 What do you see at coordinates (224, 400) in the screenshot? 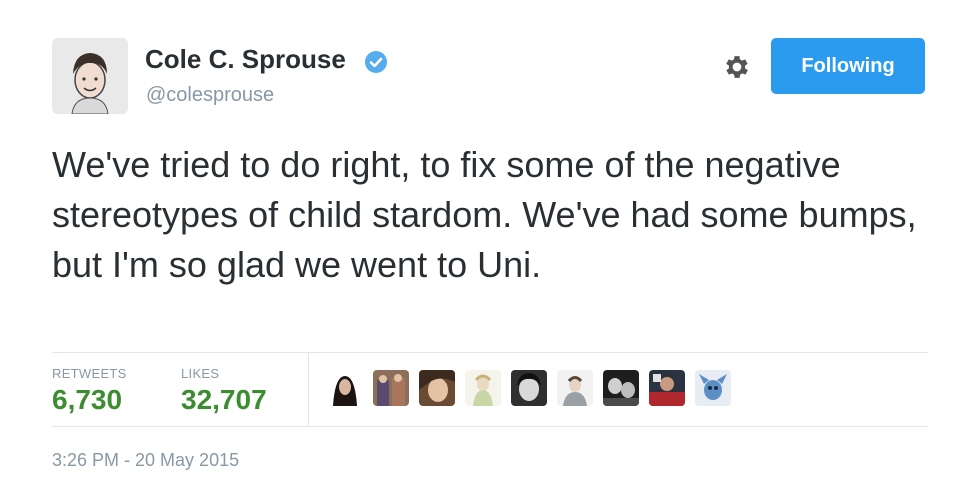
I see `likes-count: 32,707` at bounding box center [224, 400].